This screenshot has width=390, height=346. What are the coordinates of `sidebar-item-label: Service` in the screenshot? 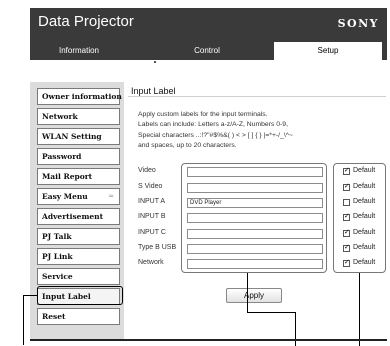 It's located at (57, 276).